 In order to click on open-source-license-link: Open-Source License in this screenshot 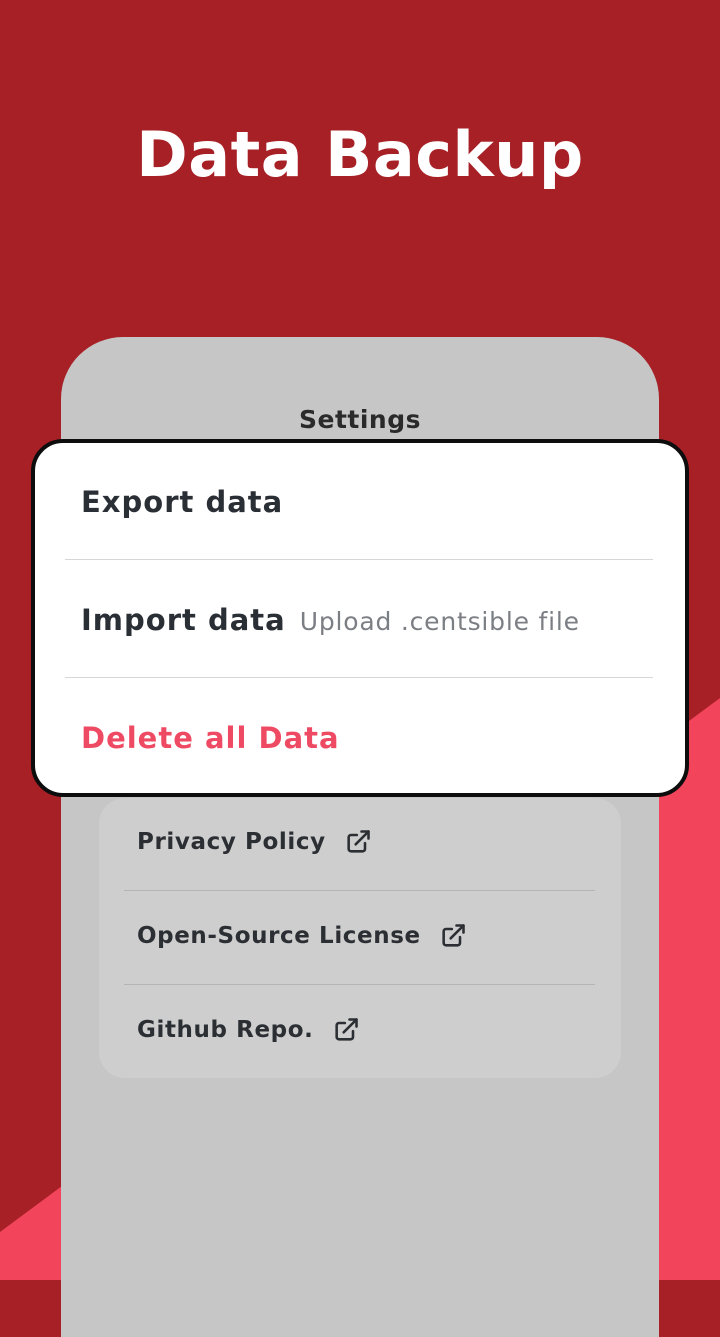, I will do `click(302, 936)`.